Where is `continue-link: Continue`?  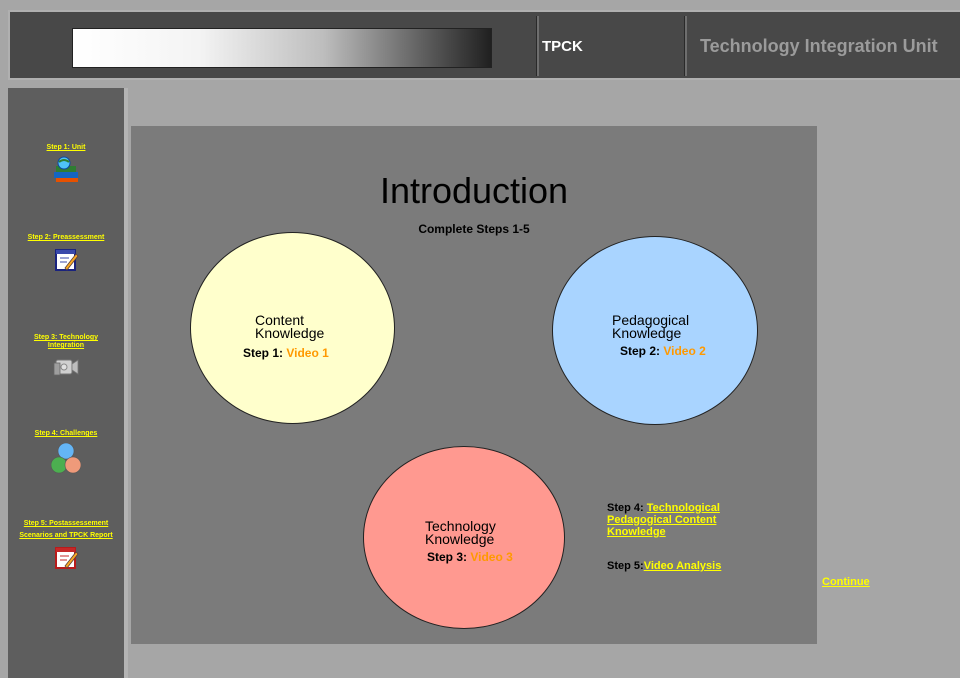
continue-link: Continue is located at coordinates (846, 582).